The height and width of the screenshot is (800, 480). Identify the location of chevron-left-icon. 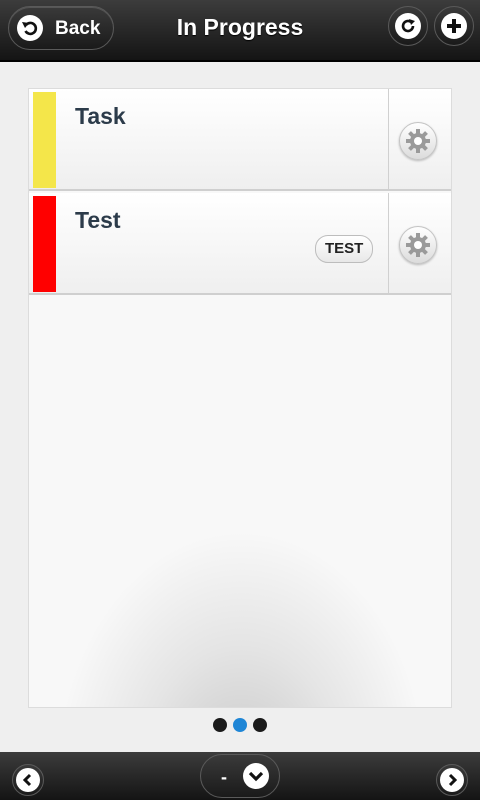
(28, 780).